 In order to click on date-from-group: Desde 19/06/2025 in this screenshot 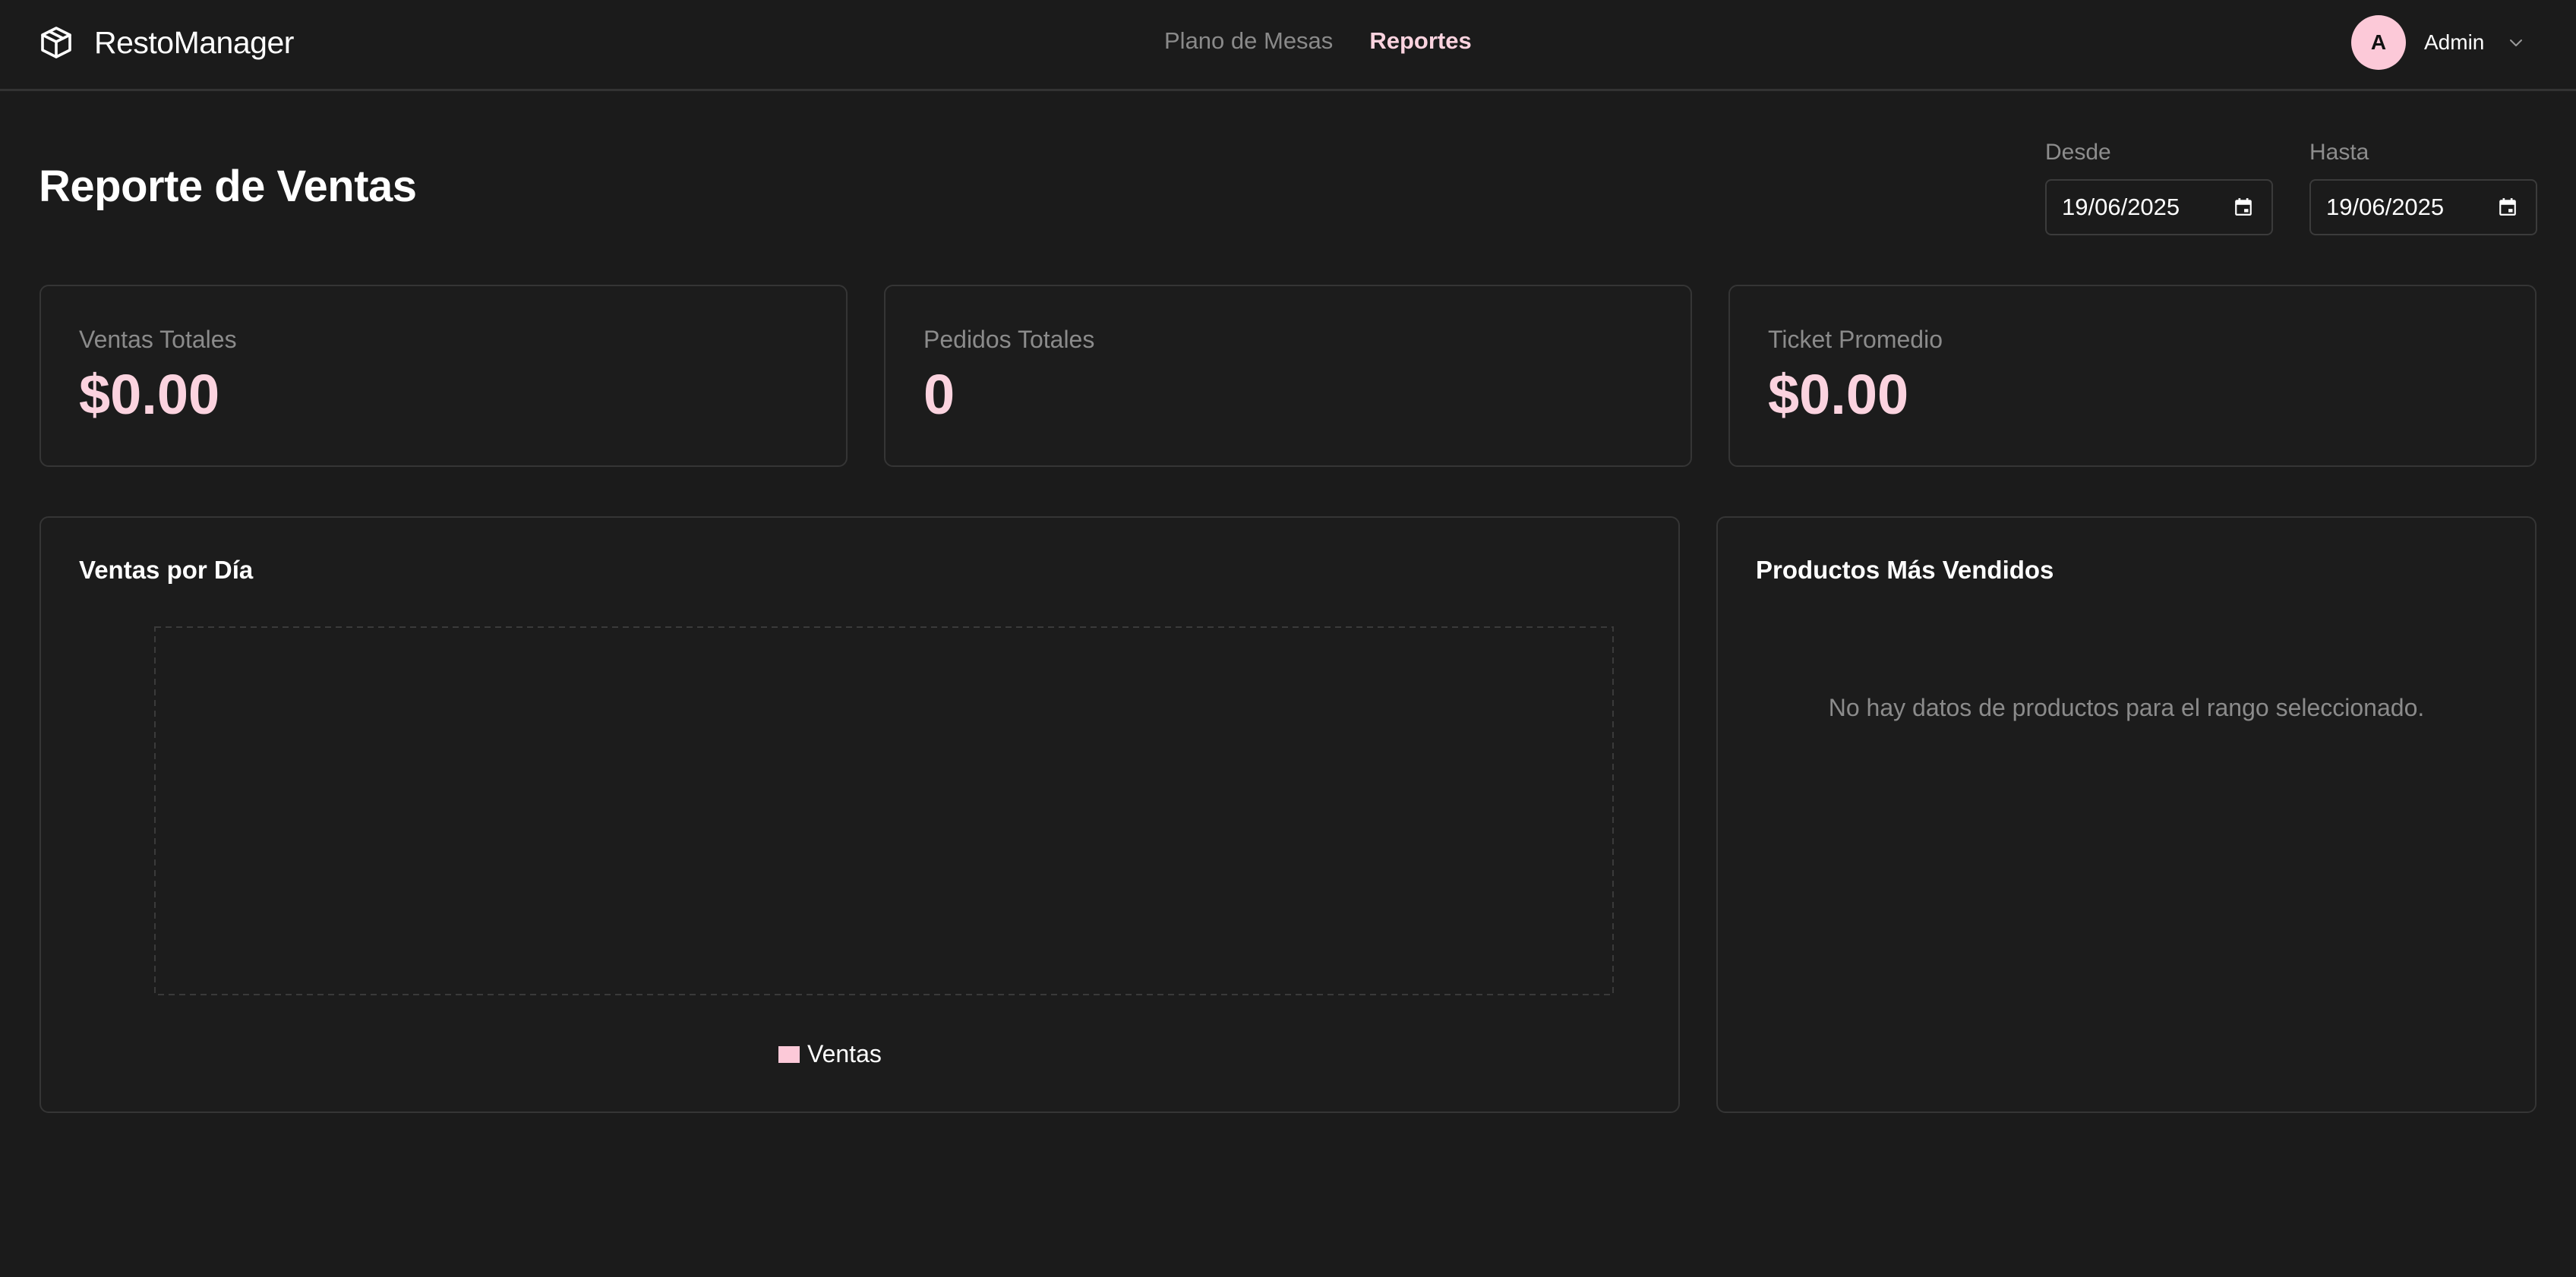, I will do `click(2159, 187)`.